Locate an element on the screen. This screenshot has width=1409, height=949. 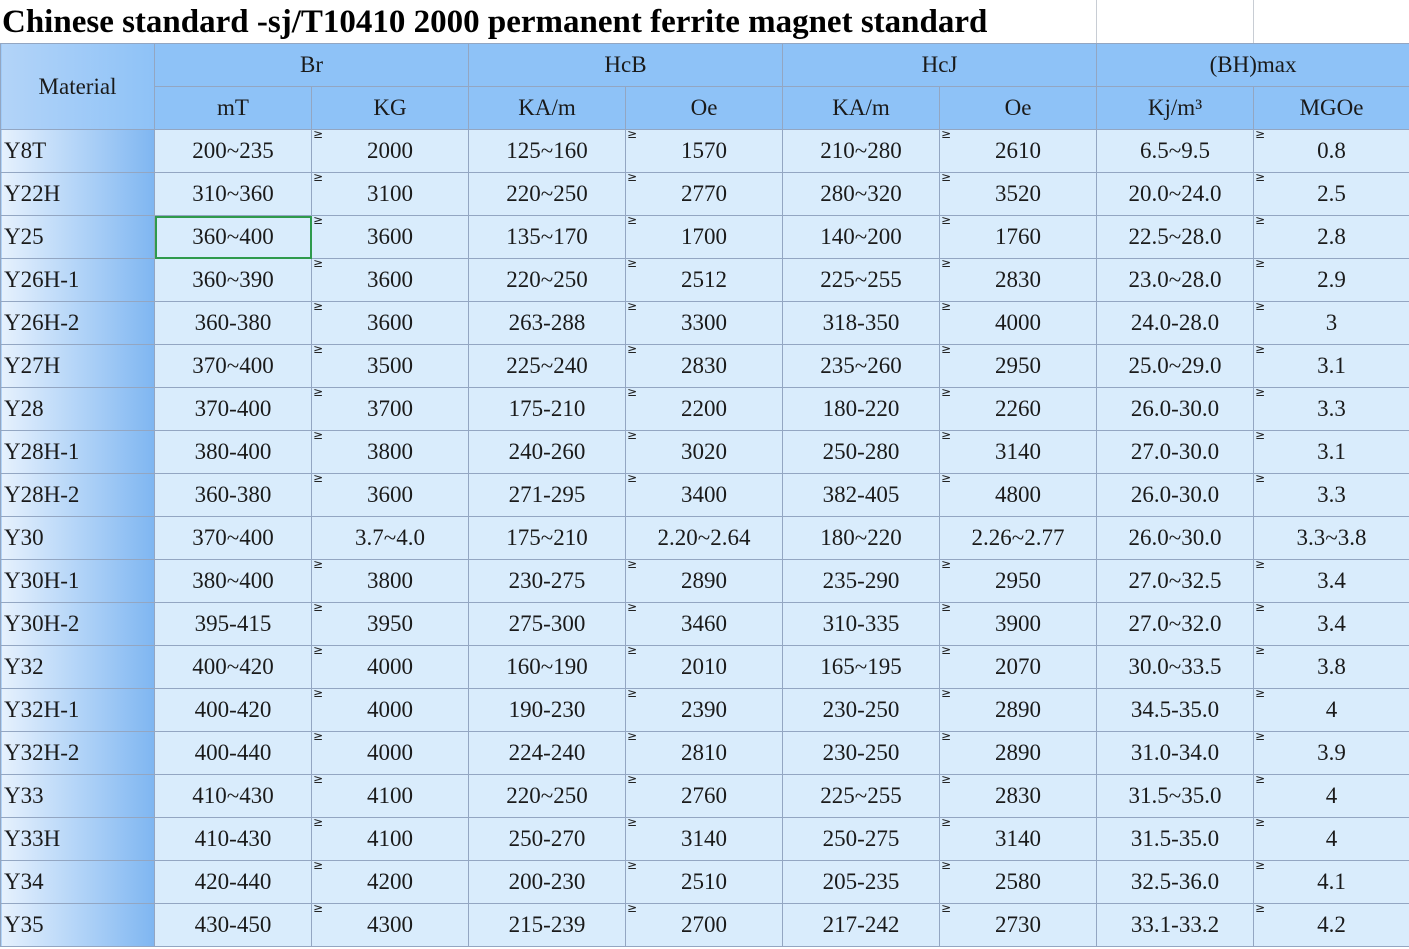
value-cell: 271-295 is located at coordinates (547, 495).